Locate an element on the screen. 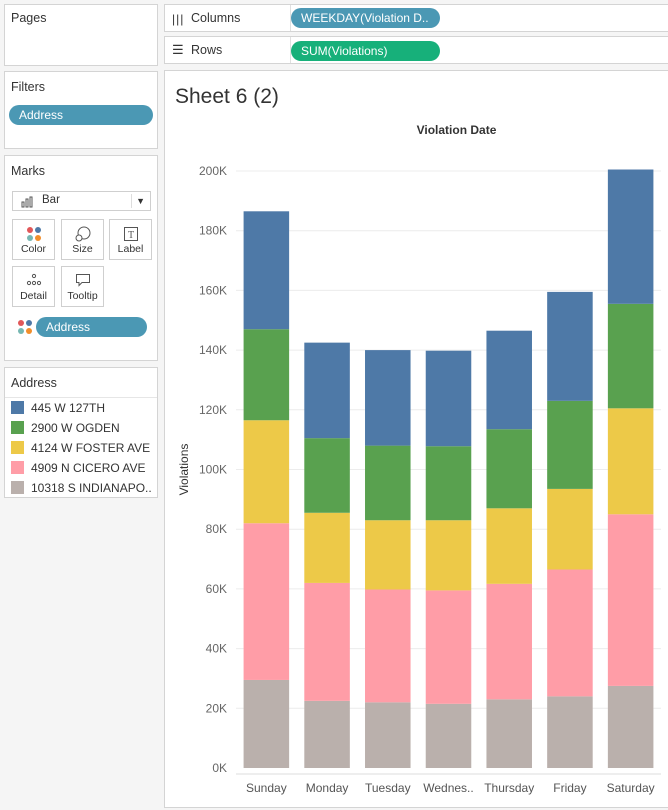  y-axis-label: Violations is located at coordinates (184, 470).